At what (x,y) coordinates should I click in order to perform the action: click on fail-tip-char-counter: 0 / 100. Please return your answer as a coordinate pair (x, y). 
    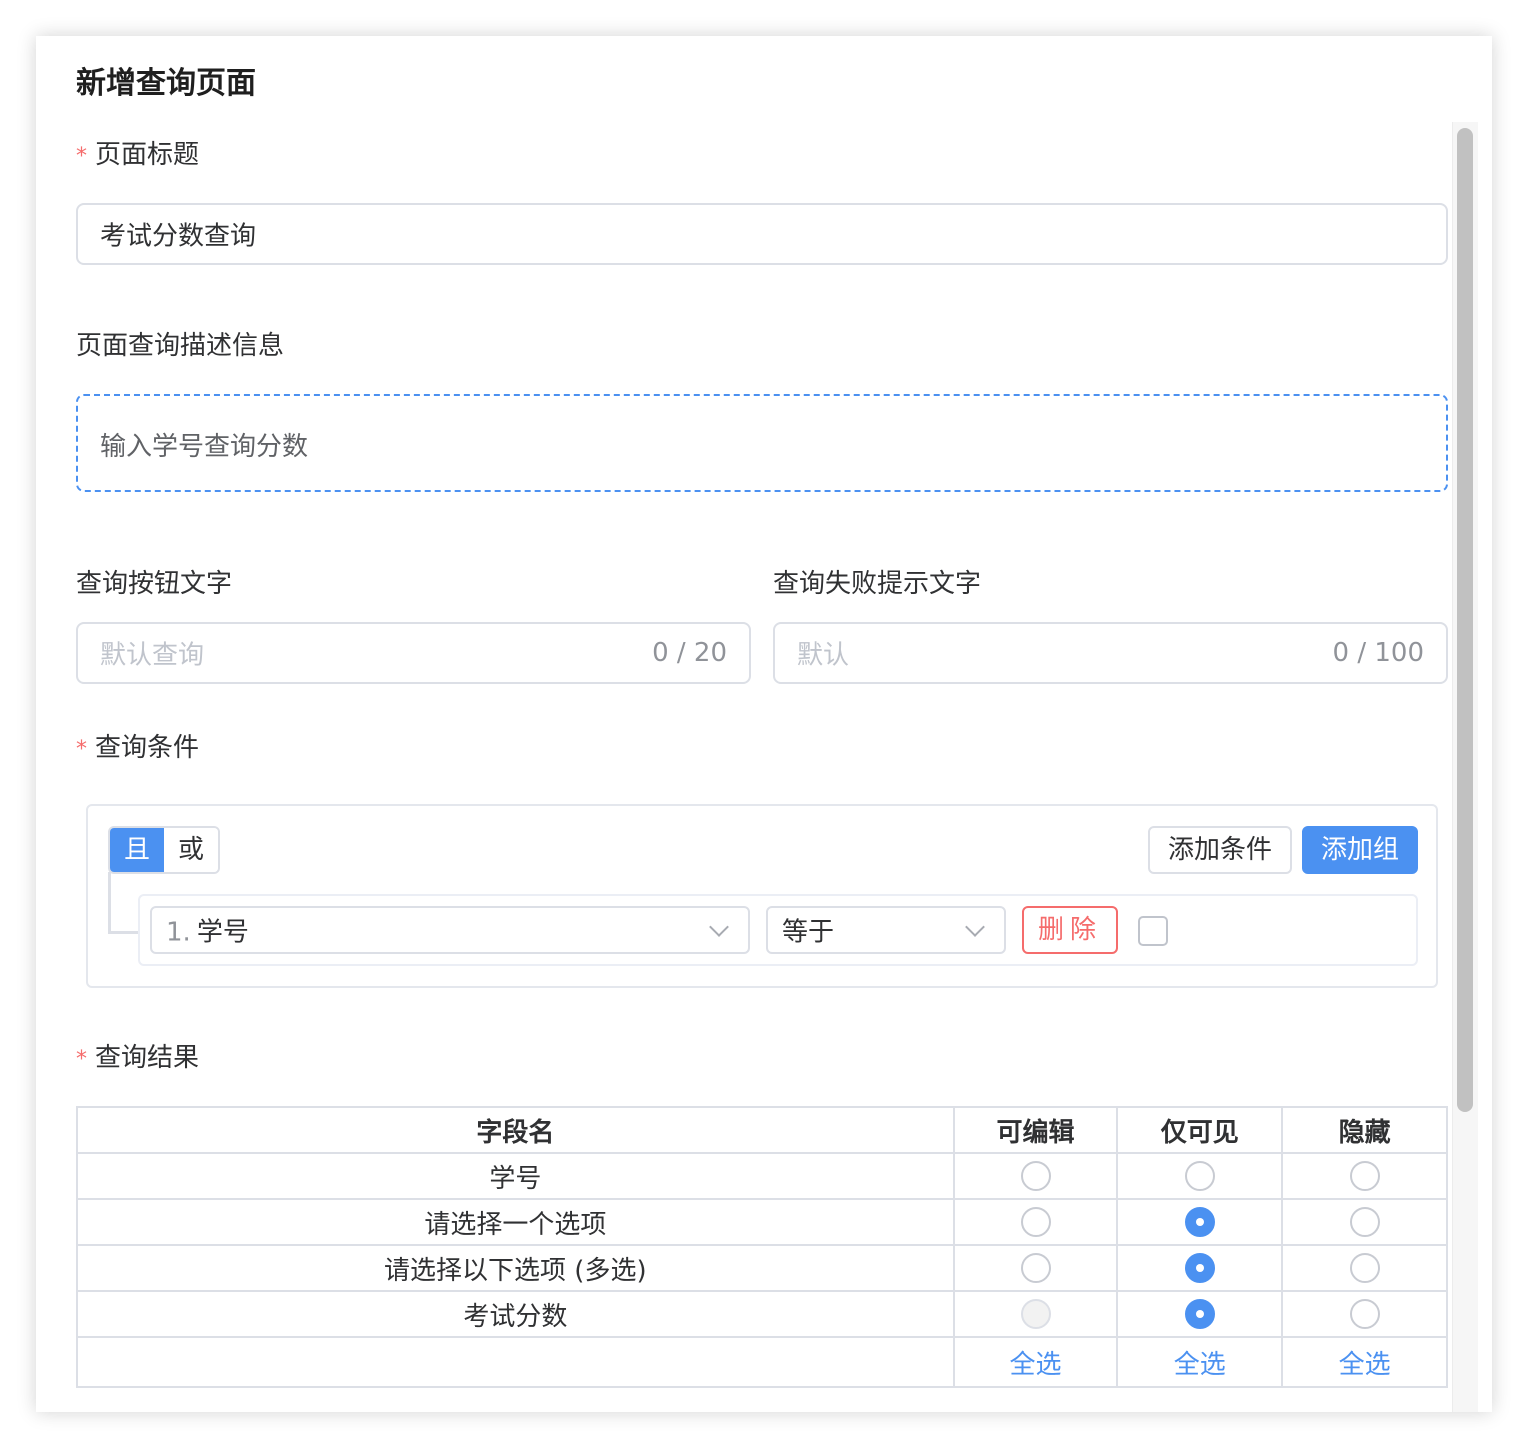
    Looking at the image, I should click on (1378, 653).